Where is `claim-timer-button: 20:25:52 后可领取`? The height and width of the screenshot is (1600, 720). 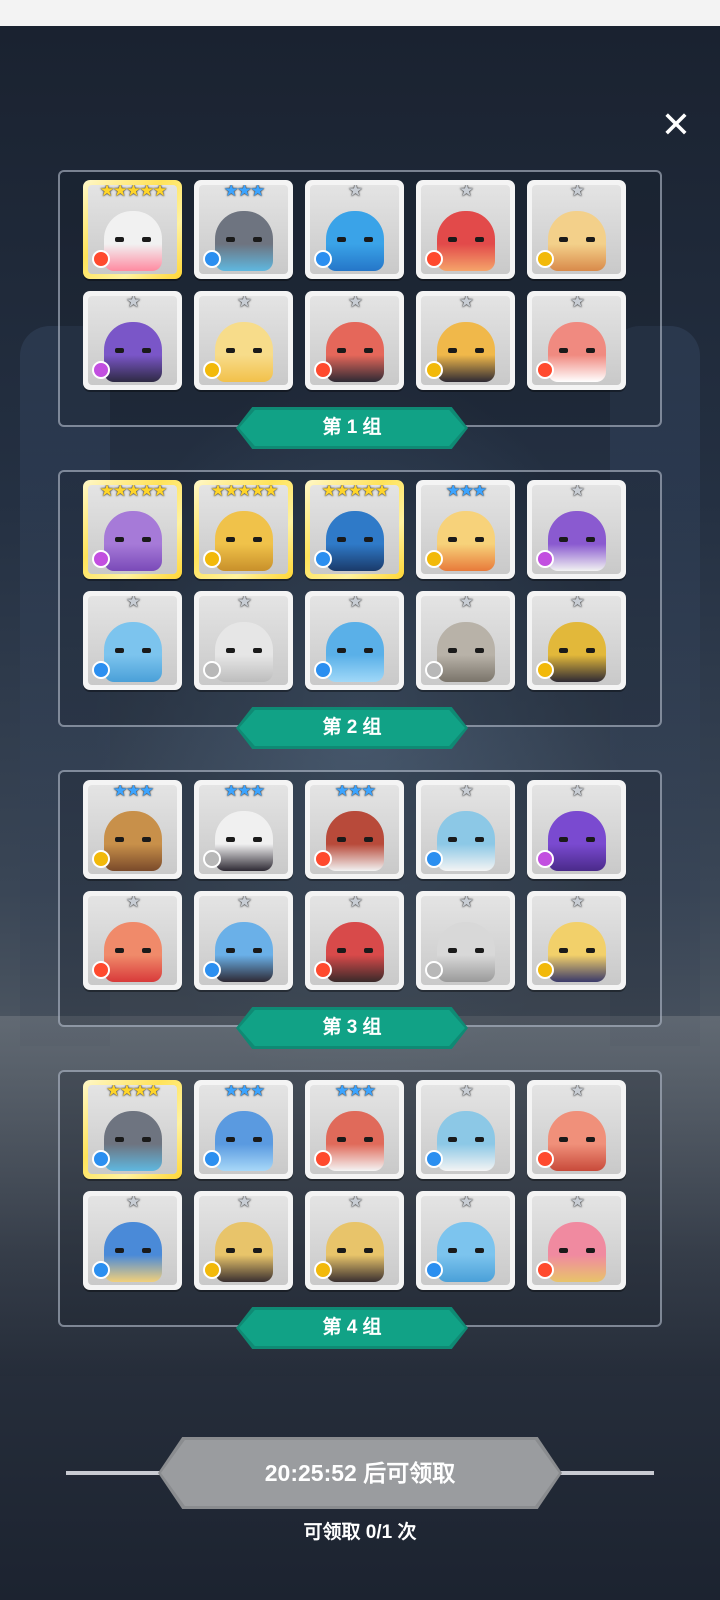
claim-timer-button: 20:25:52 后可领取 is located at coordinates (360, 1473).